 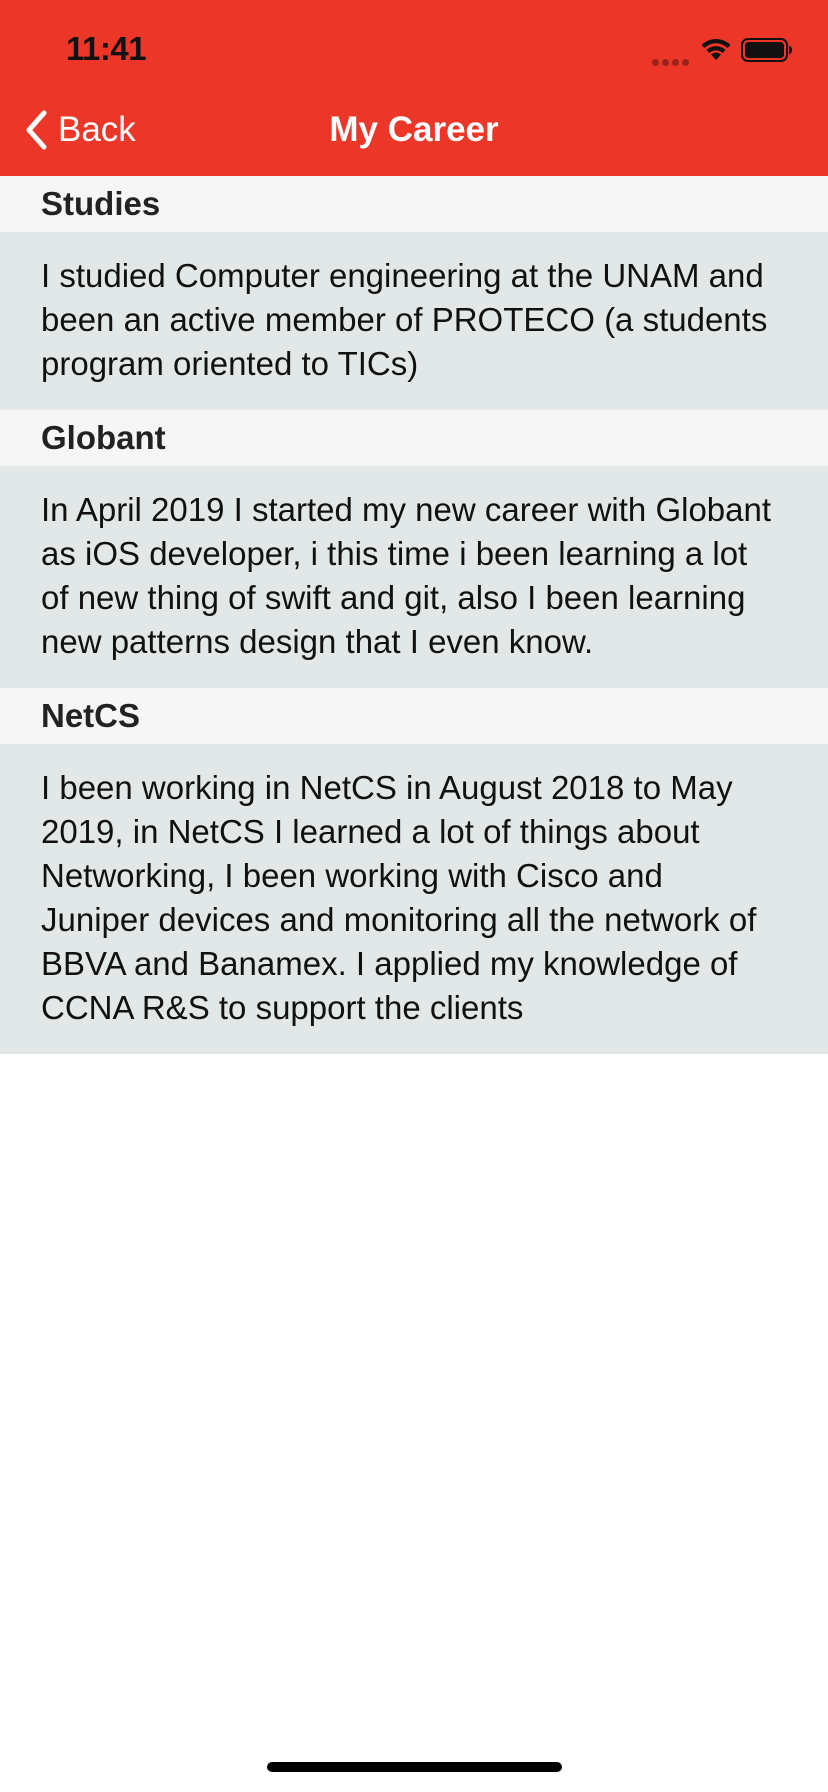 What do you see at coordinates (766, 50) in the screenshot?
I see `battery-icon` at bounding box center [766, 50].